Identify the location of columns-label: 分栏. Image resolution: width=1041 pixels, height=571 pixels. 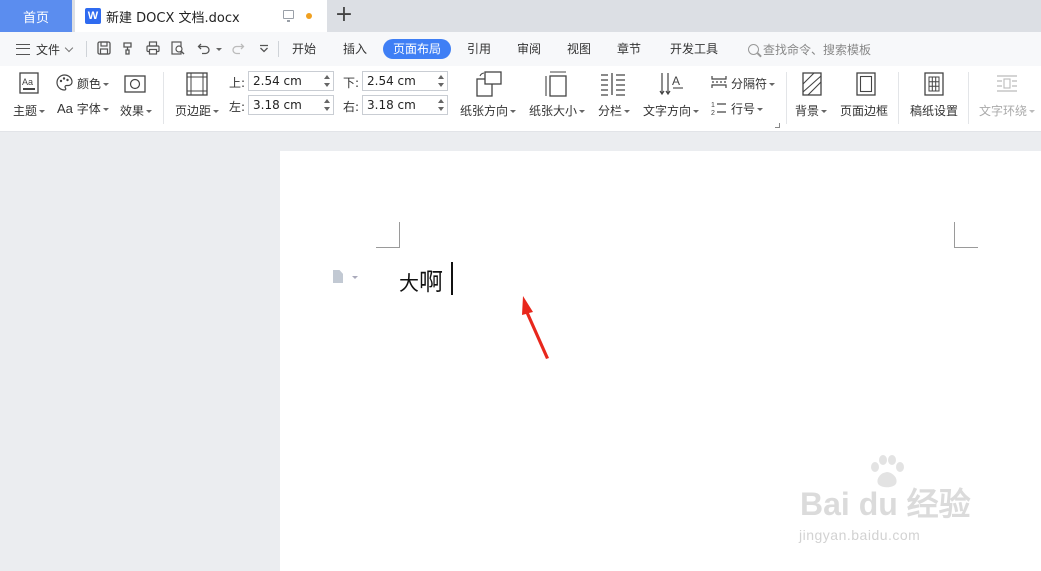
(610, 111).